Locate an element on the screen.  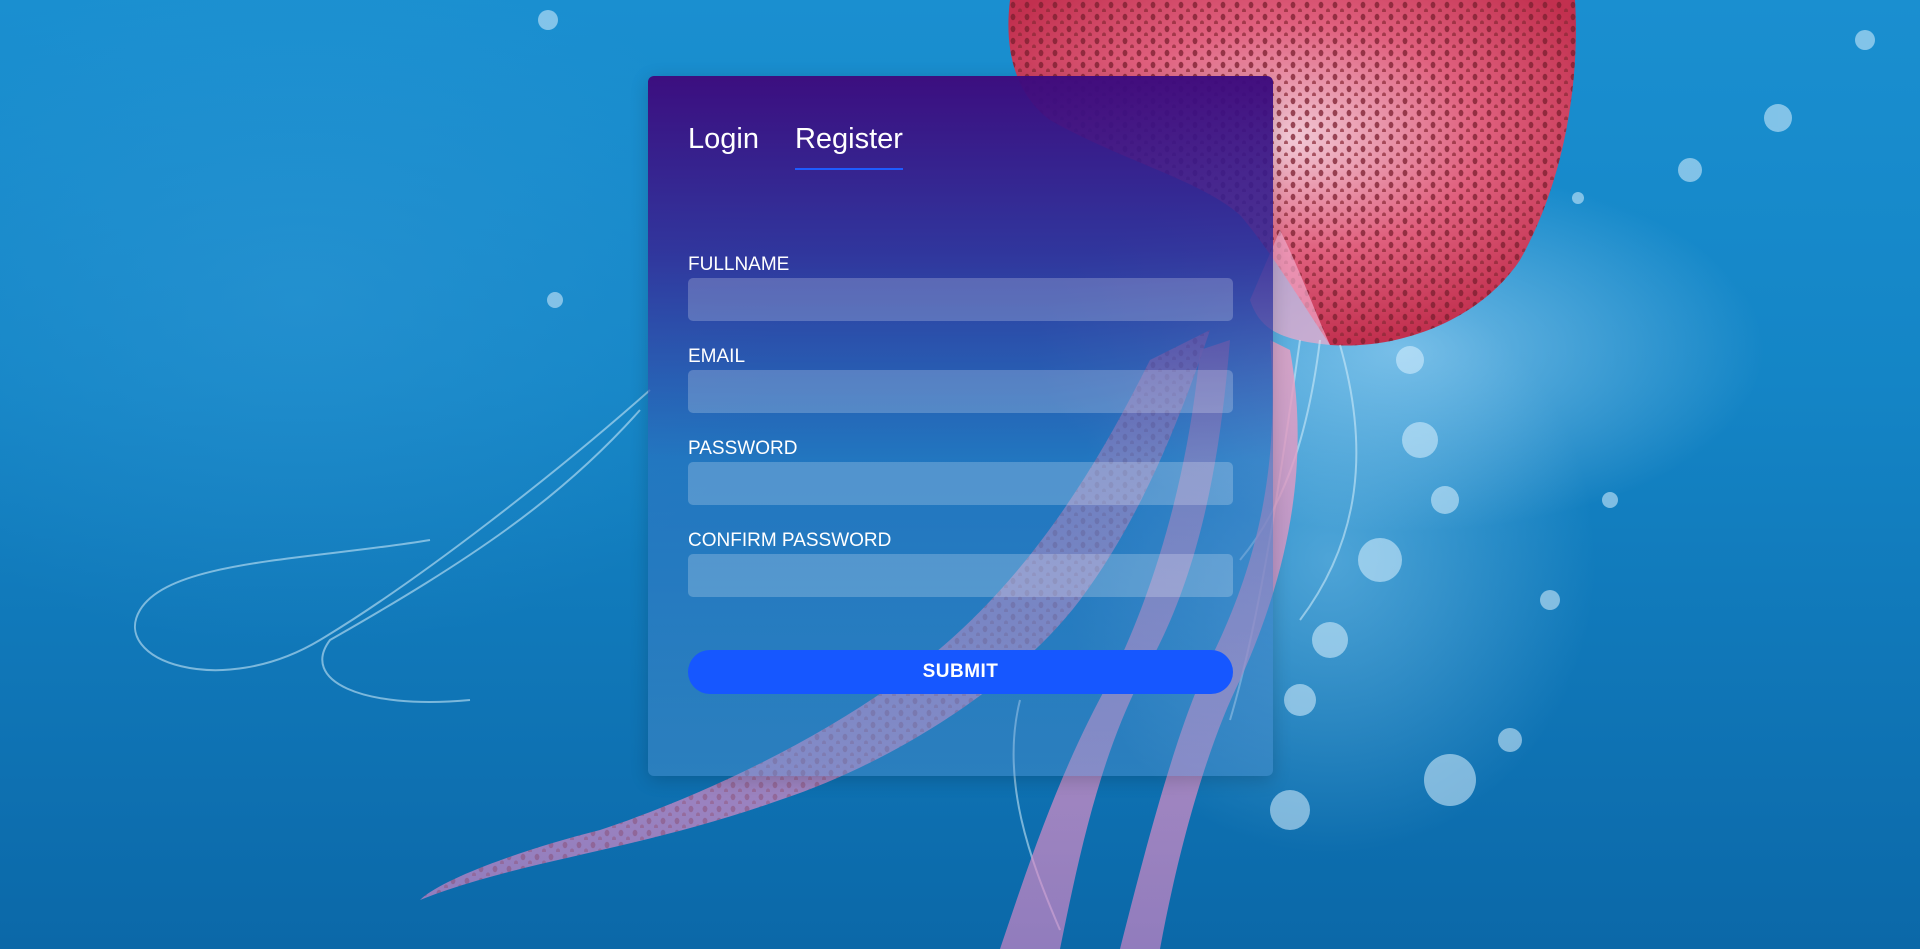
password-label: PASSWORD is located at coordinates (743, 448).